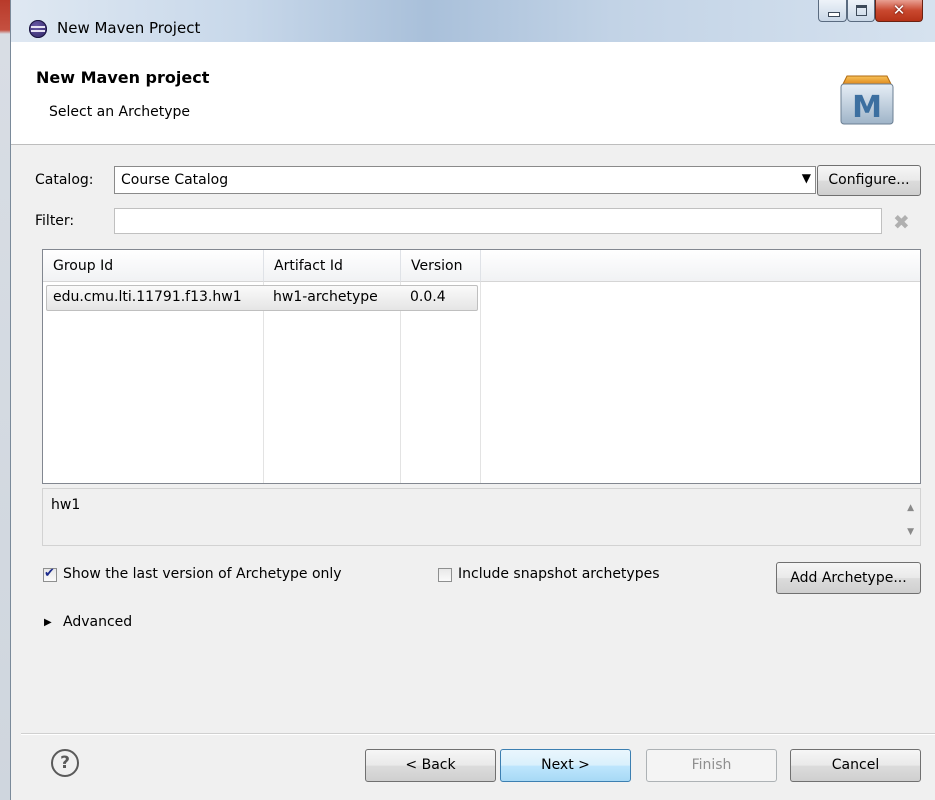 The width and height of the screenshot is (935, 800). What do you see at coordinates (445, 575) in the screenshot?
I see `snapshot-checkbox` at bounding box center [445, 575].